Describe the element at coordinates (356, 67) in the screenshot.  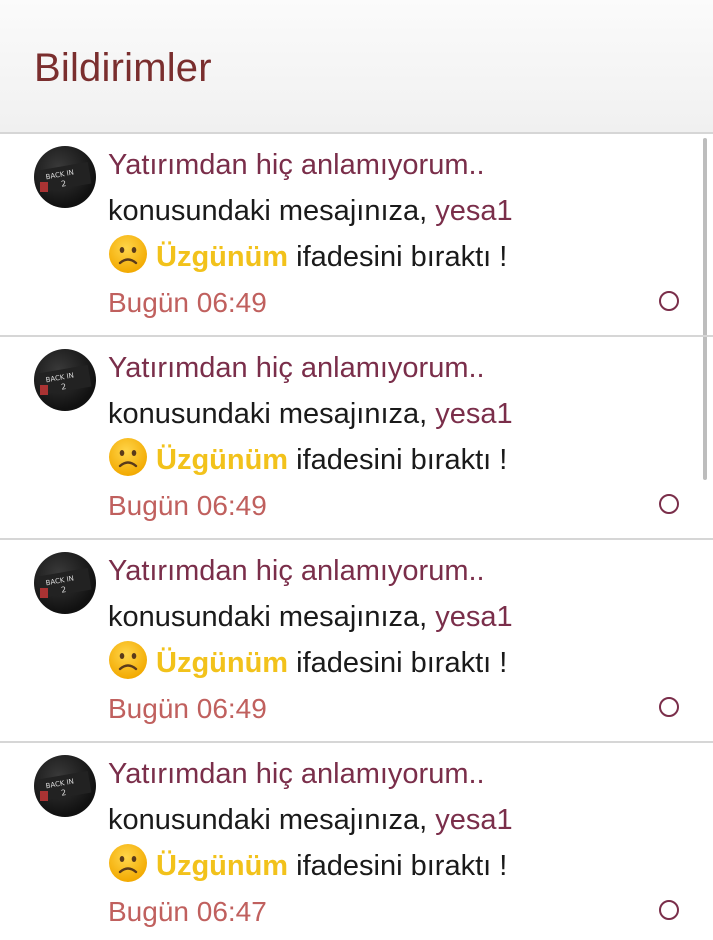
I see `app-header: Bildirimler` at that location.